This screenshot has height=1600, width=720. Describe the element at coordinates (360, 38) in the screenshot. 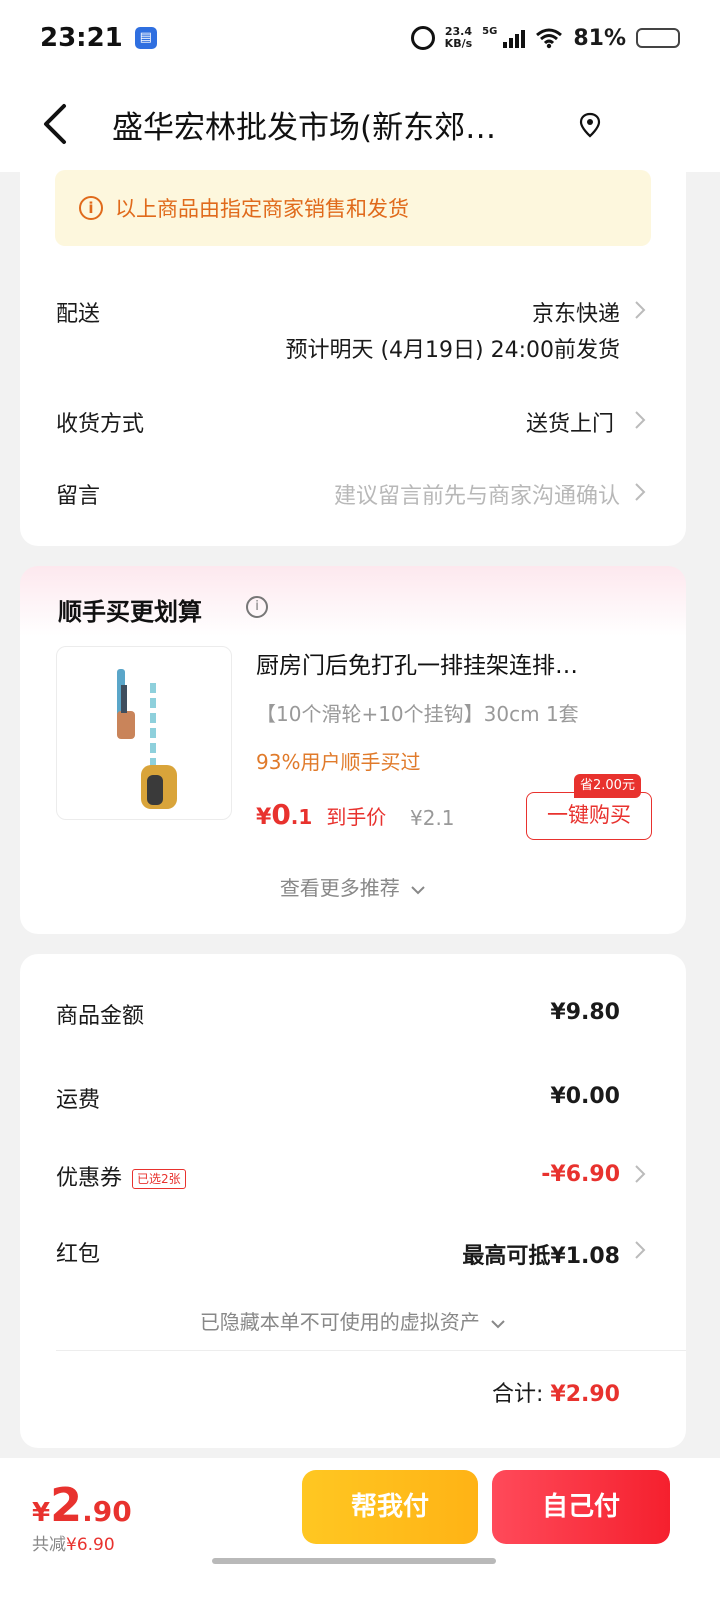

I see `status-bar: 23:21 ▤ 23.4 KB/s 5G 81%` at that location.